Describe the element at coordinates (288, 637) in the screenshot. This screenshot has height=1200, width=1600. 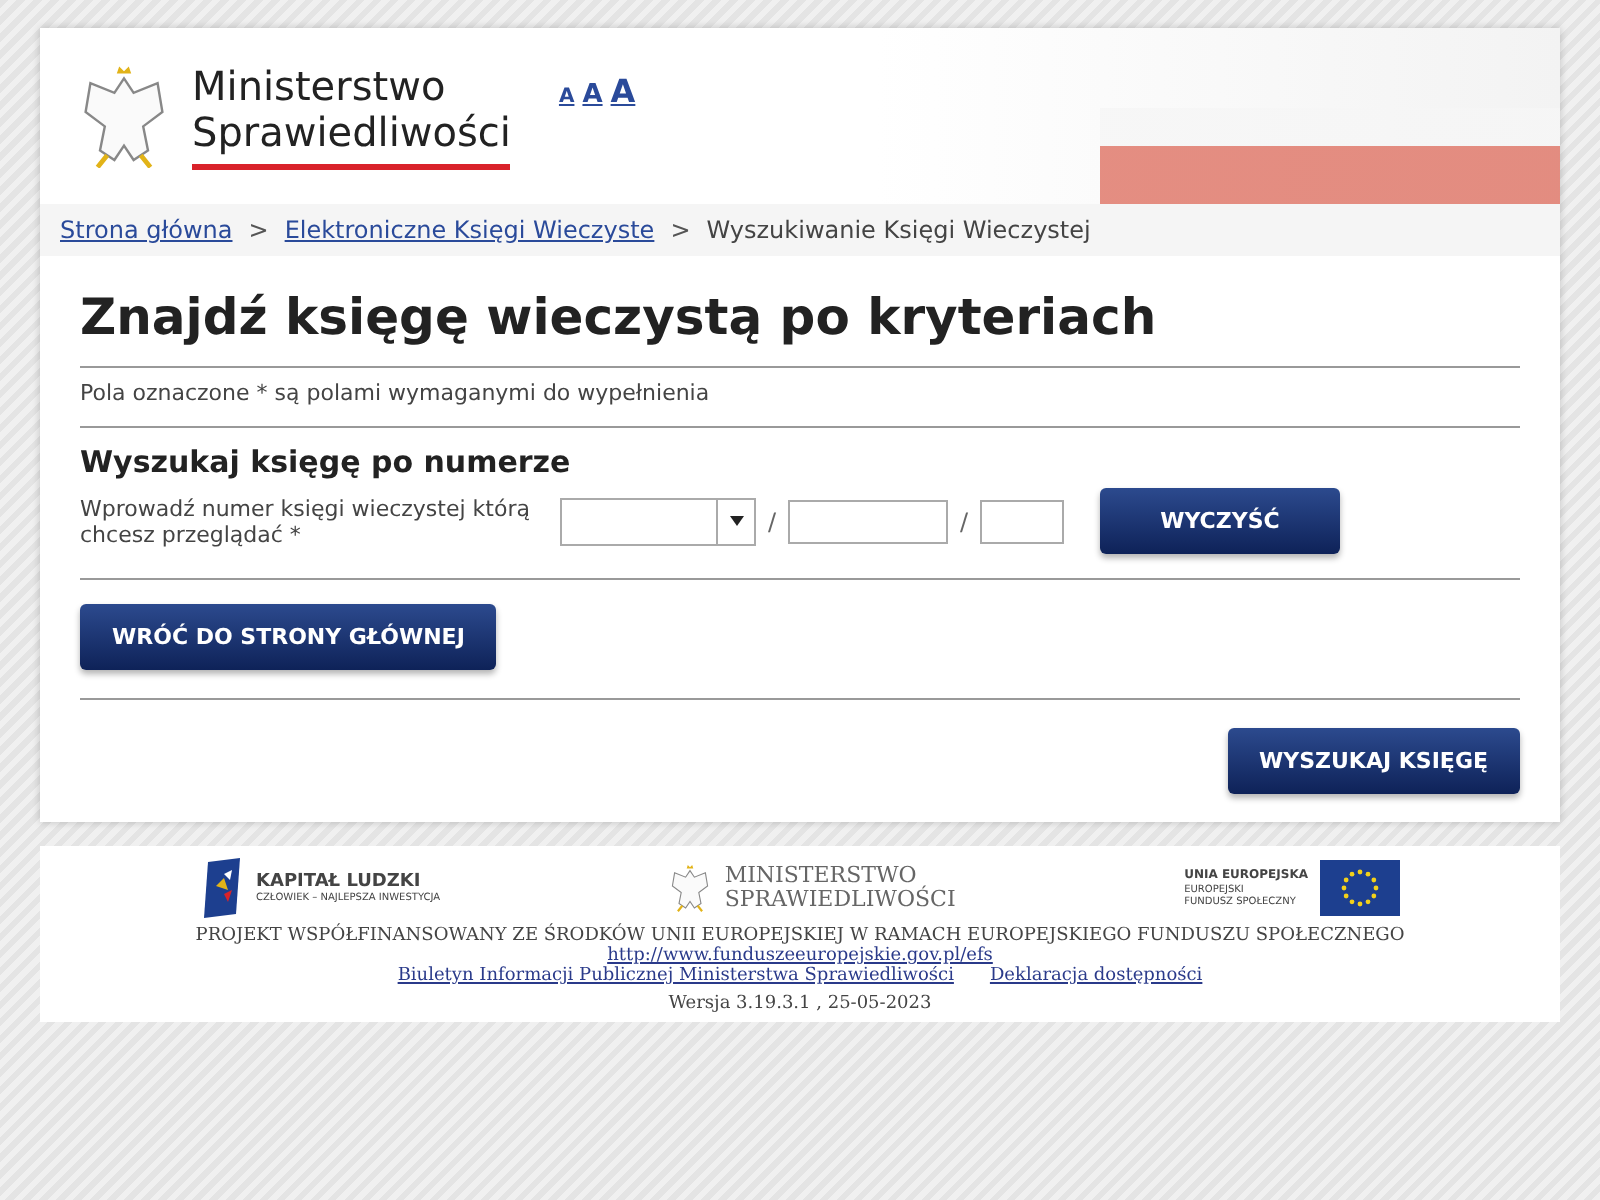
I see `back-button: WRÓĆ DO STRONY GŁÓWNEJ` at that location.